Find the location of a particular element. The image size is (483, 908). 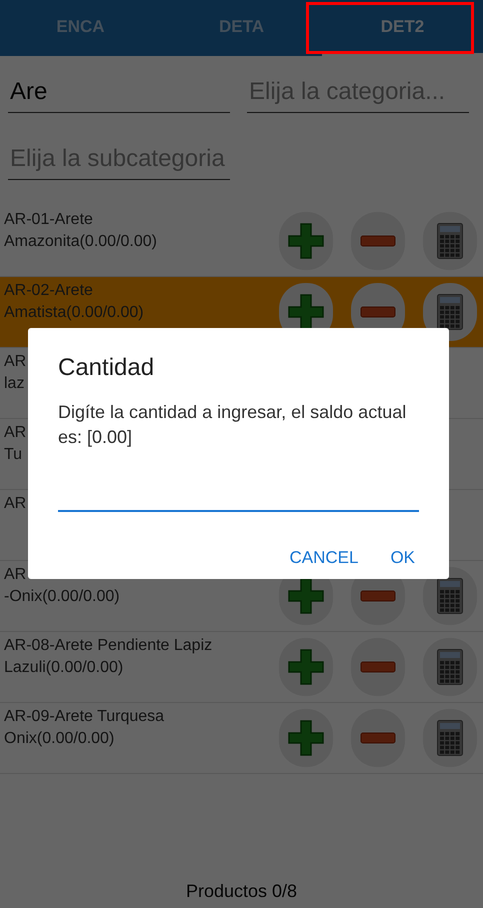

dialog-message: Digíte la cantidad a ingresar, el saldo actual es: [0.00] is located at coordinates (233, 425).